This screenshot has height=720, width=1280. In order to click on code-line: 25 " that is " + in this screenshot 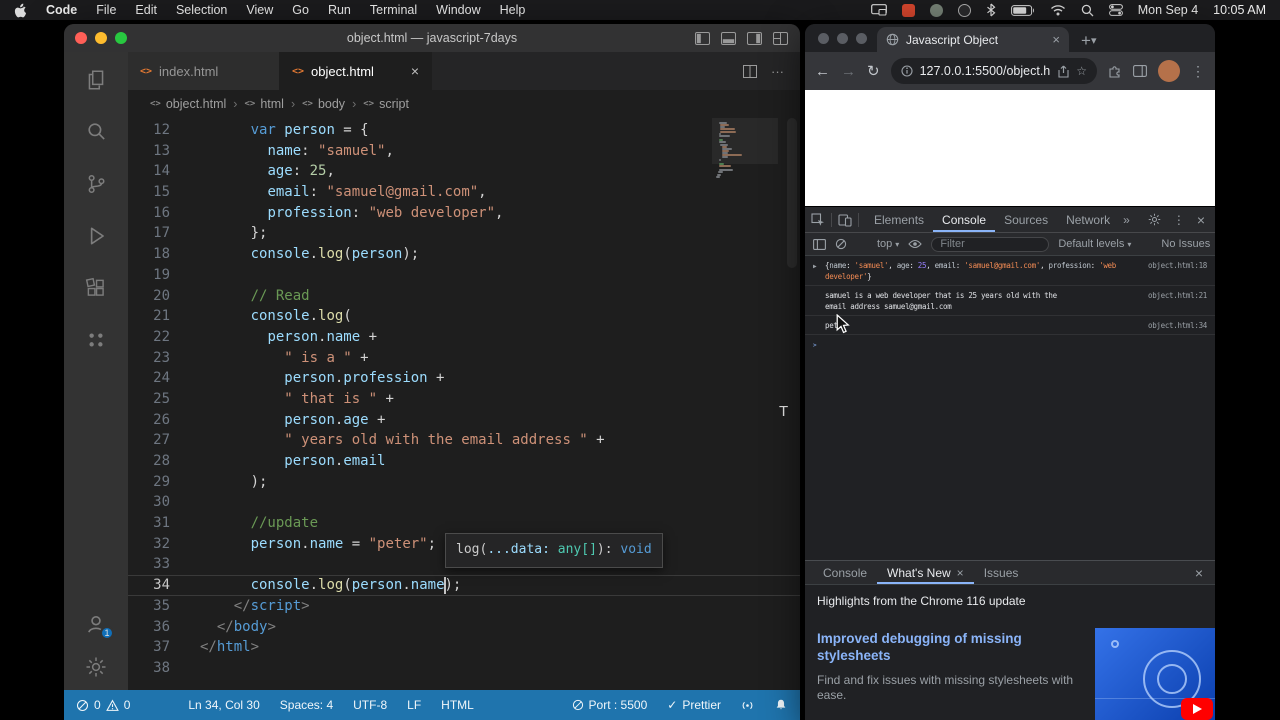, I will do `click(464, 399)`.